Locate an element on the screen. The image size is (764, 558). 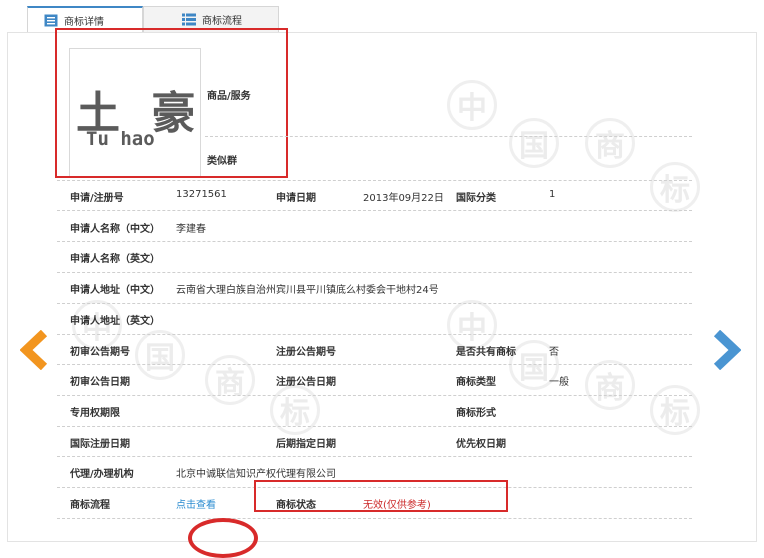
similar-group-label: 类似群 is located at coordinates (222, 161).